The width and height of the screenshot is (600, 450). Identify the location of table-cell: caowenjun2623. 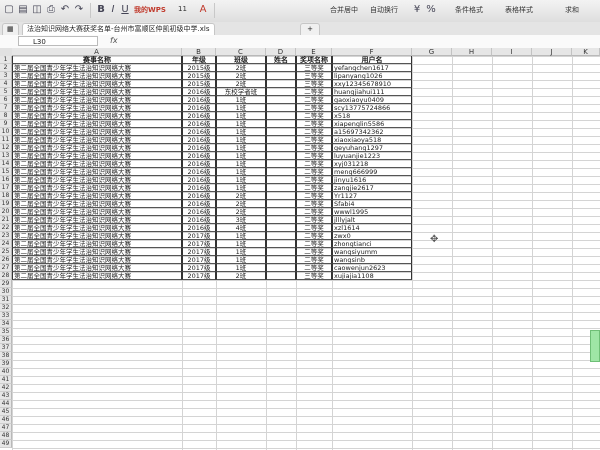
(372, 268).